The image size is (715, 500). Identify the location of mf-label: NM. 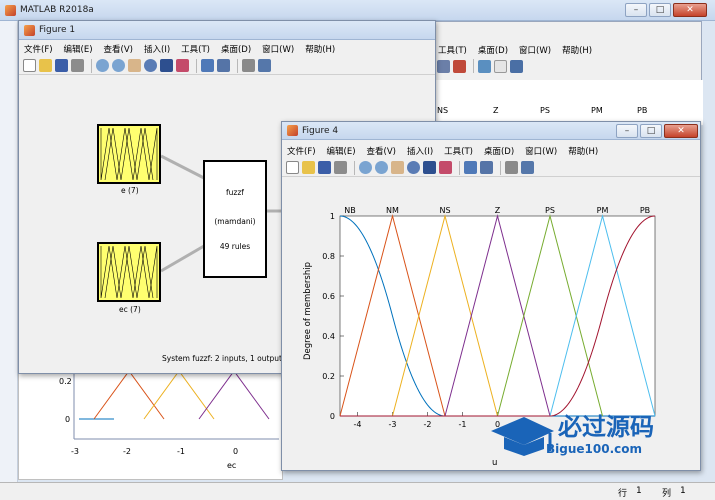
(392, 210).